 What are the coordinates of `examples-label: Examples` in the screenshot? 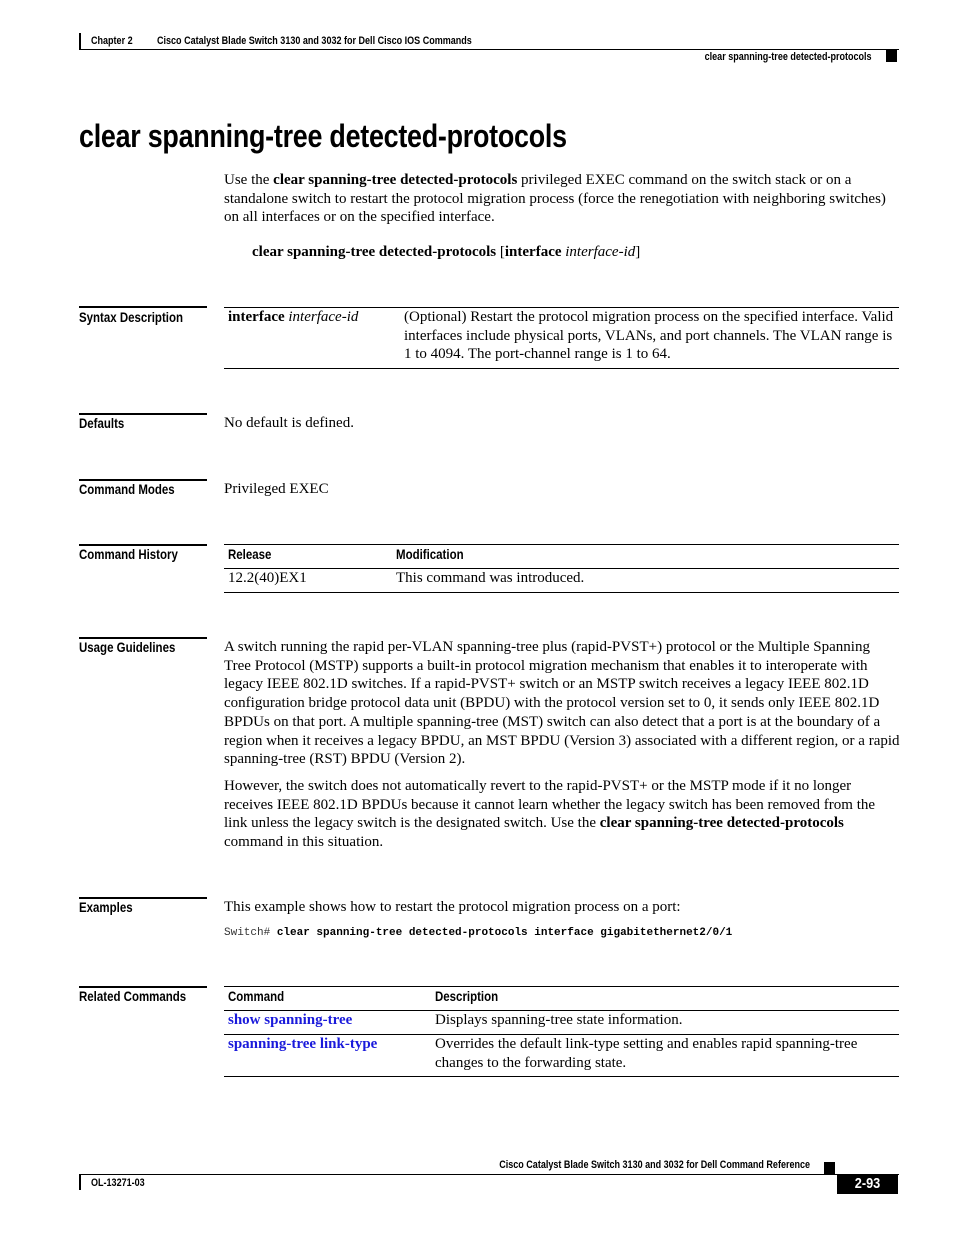 It's located at (106, 907).